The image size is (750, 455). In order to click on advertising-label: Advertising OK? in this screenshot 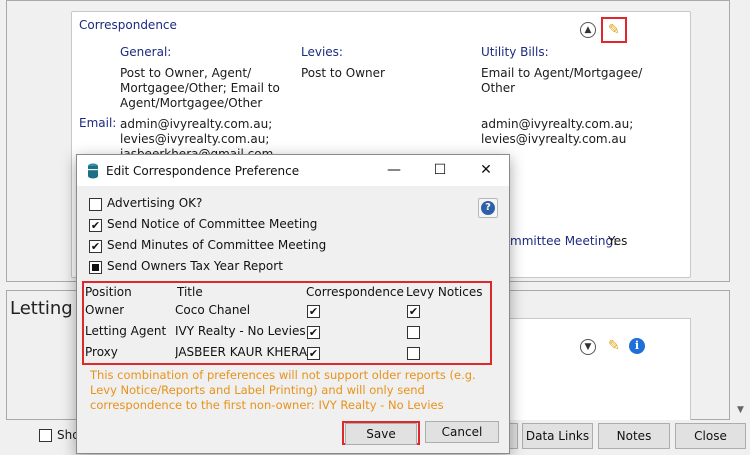, I will do `click(155, 203)`.